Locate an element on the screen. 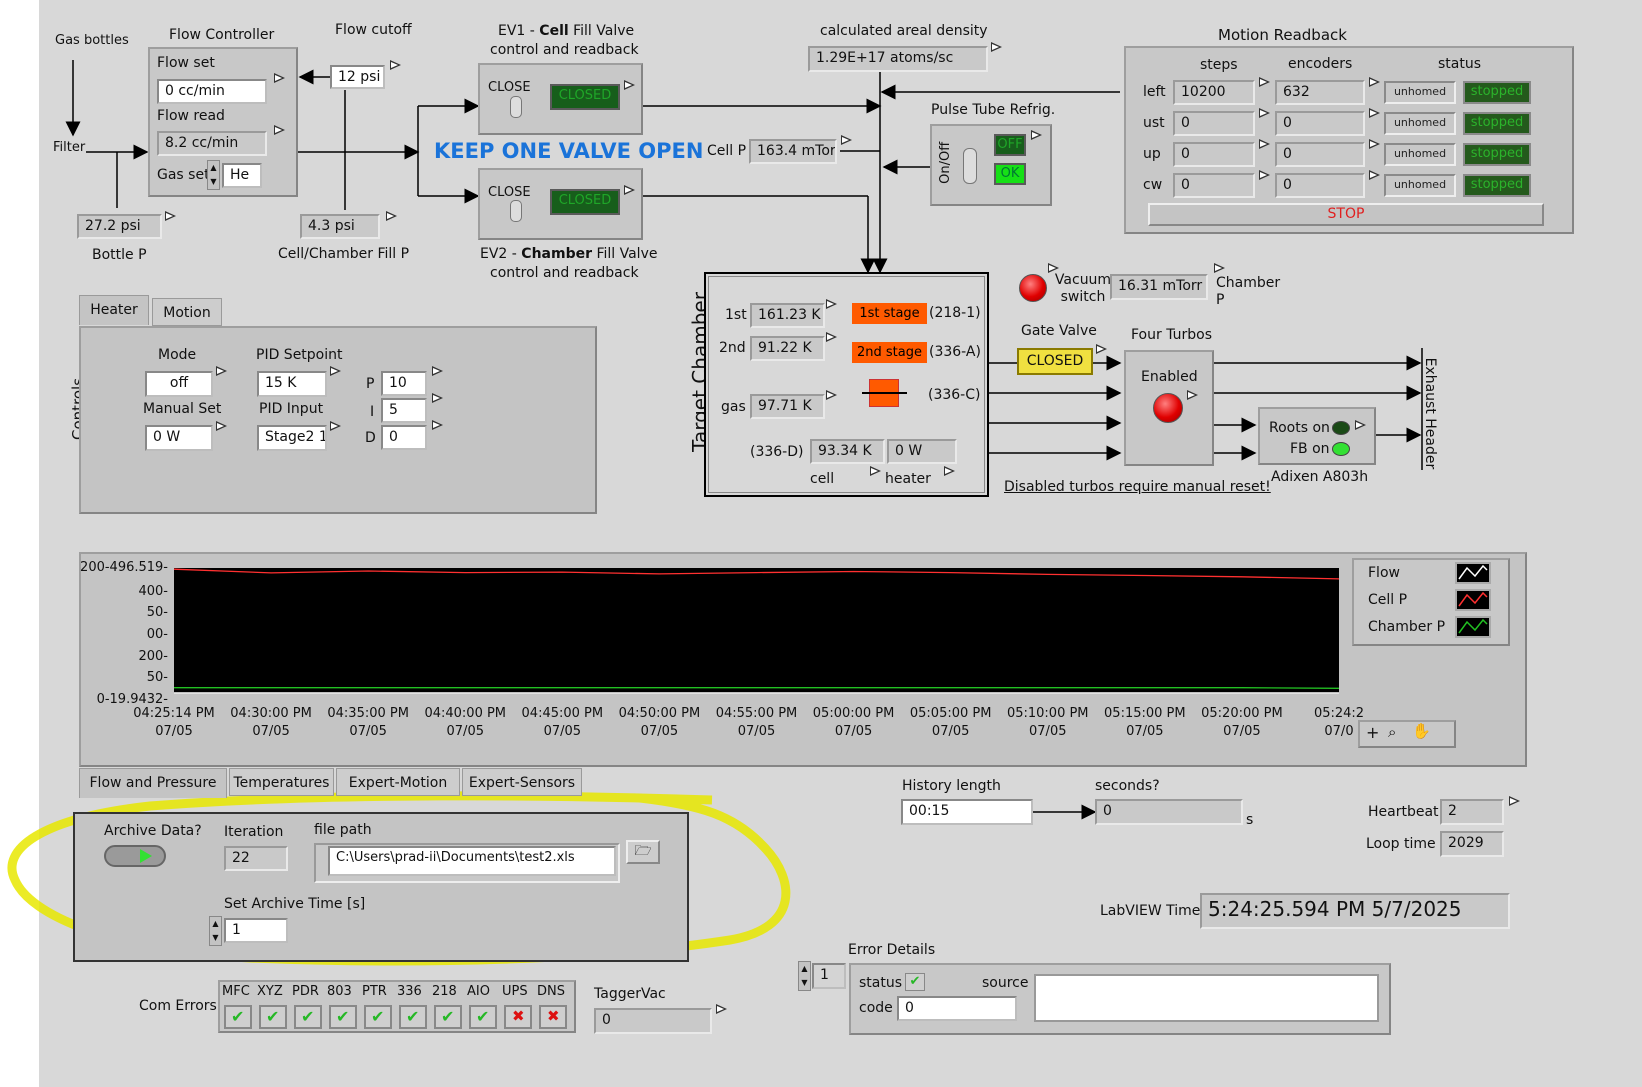 The width and height of the screenshot is (1642, 1087). set-archive-time-label: Set Archive Time [s] is located at coordinates (295, 904).